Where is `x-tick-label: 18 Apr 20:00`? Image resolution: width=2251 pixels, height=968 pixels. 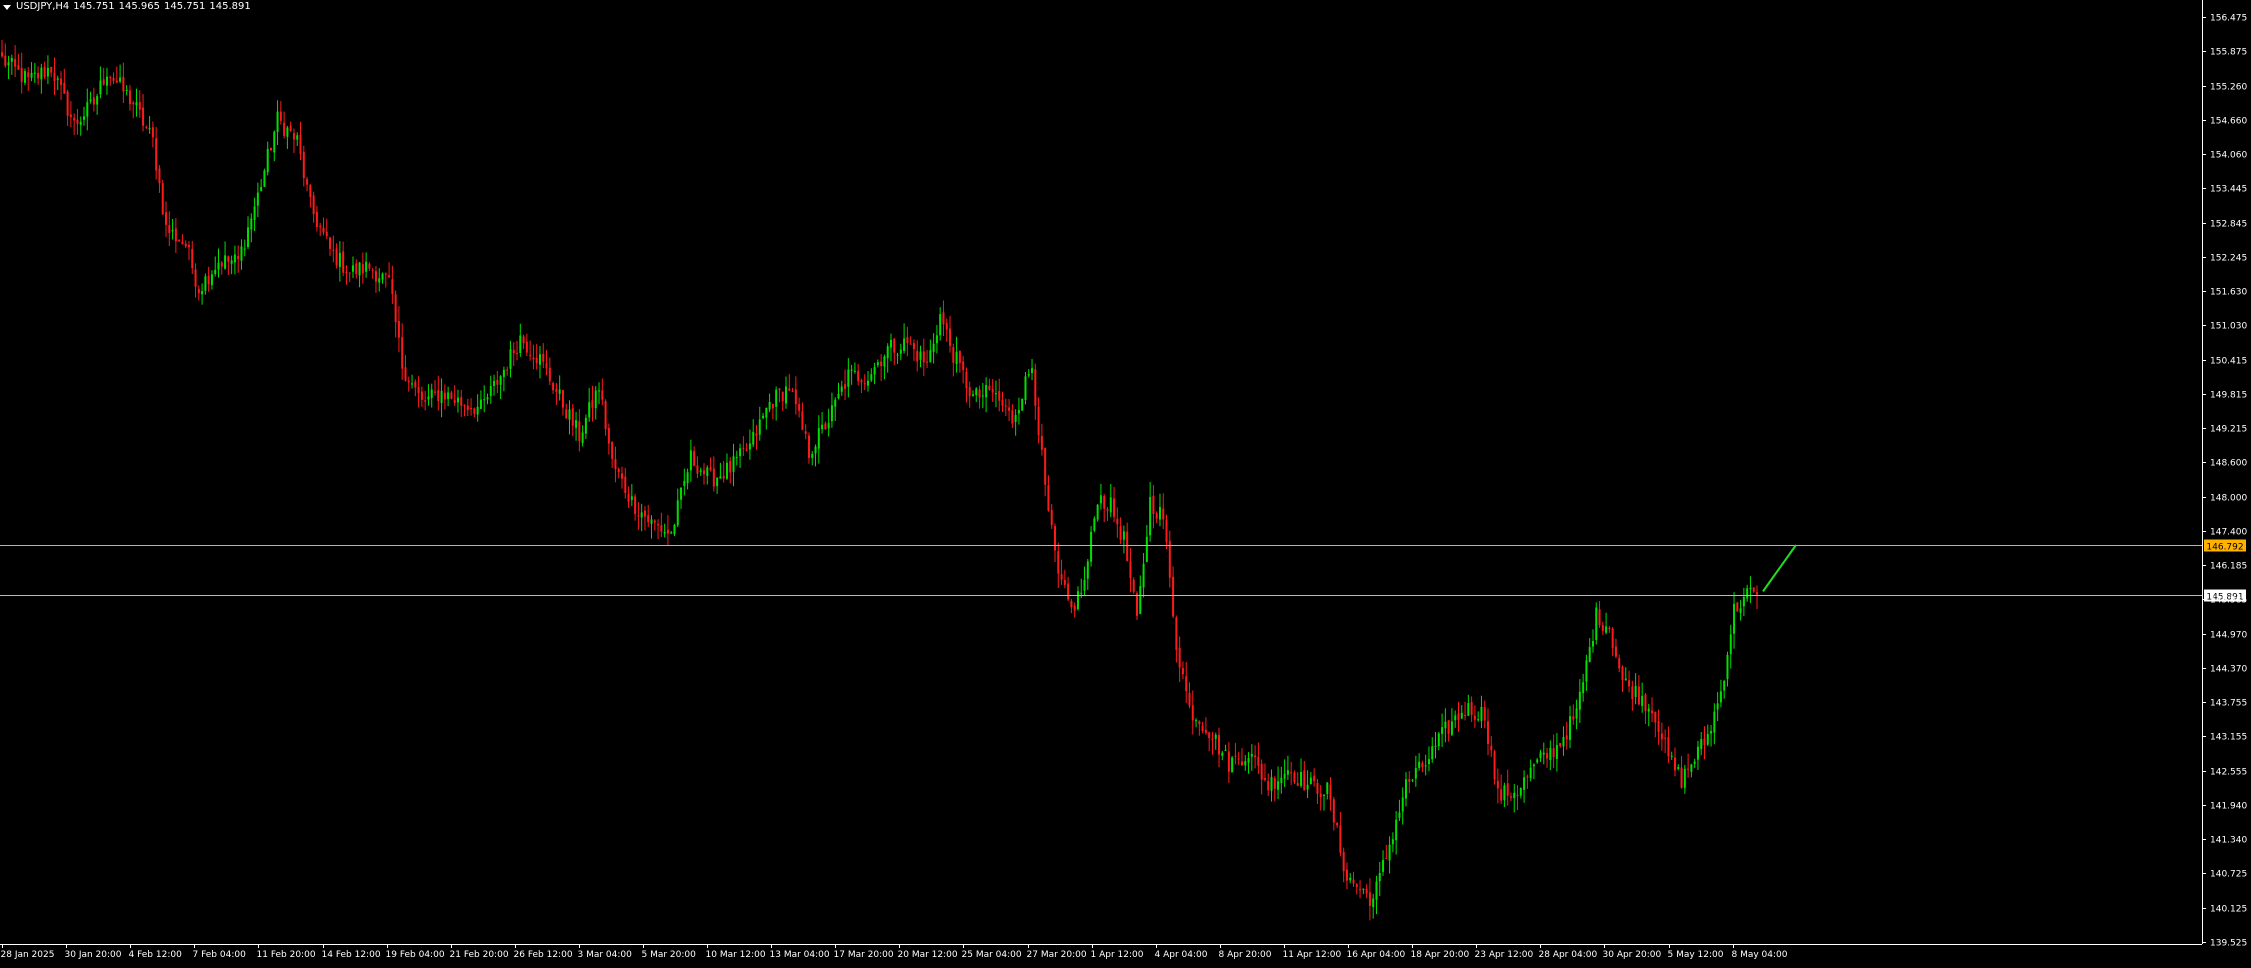
x-tick-label: 18 Apr 20:00 is located at coordinates (1440, 955).